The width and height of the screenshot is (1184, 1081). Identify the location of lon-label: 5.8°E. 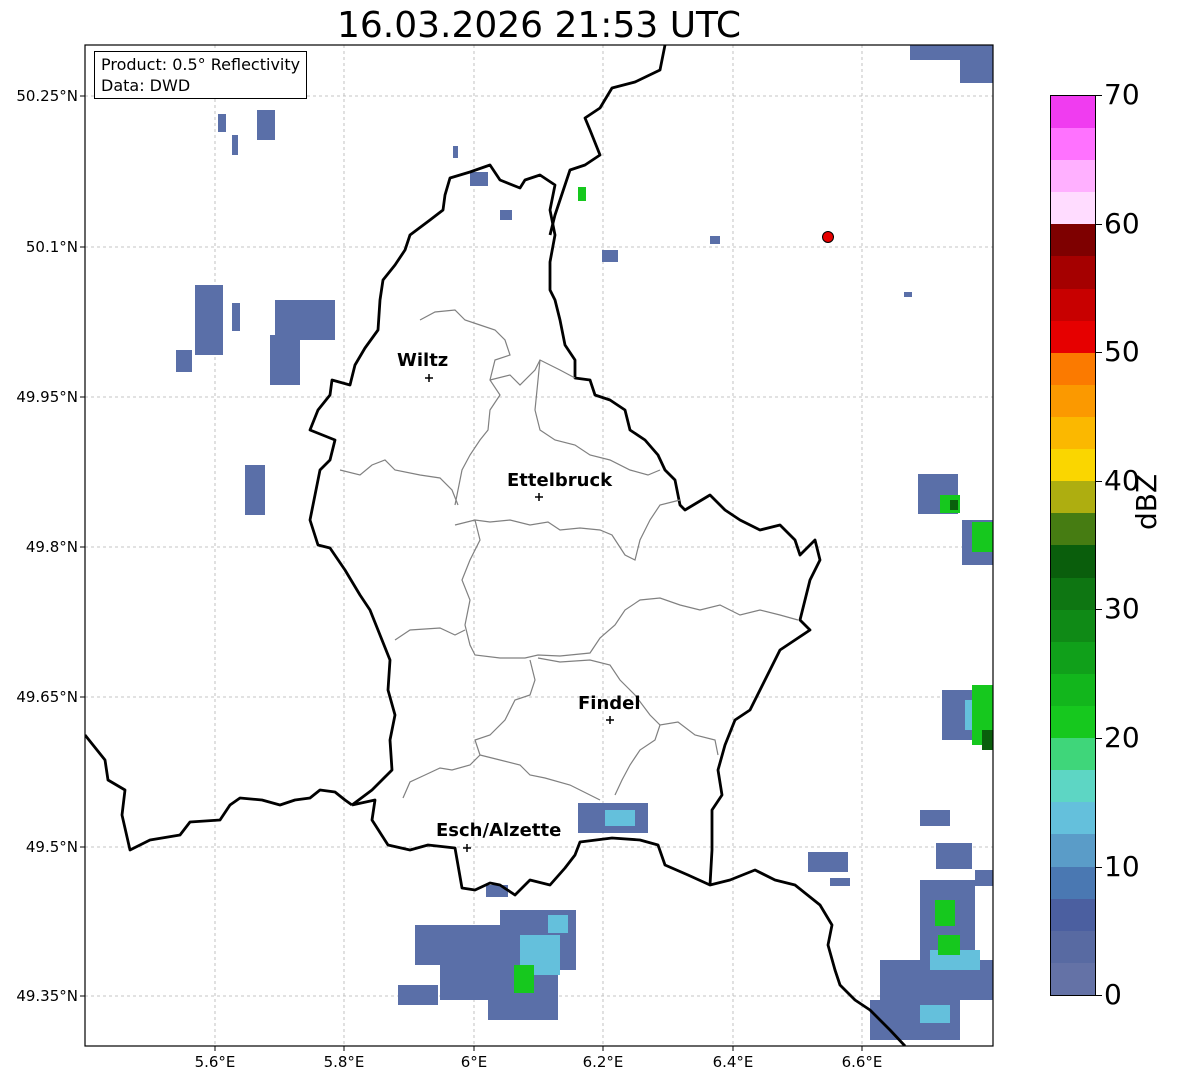
(344, 1062).